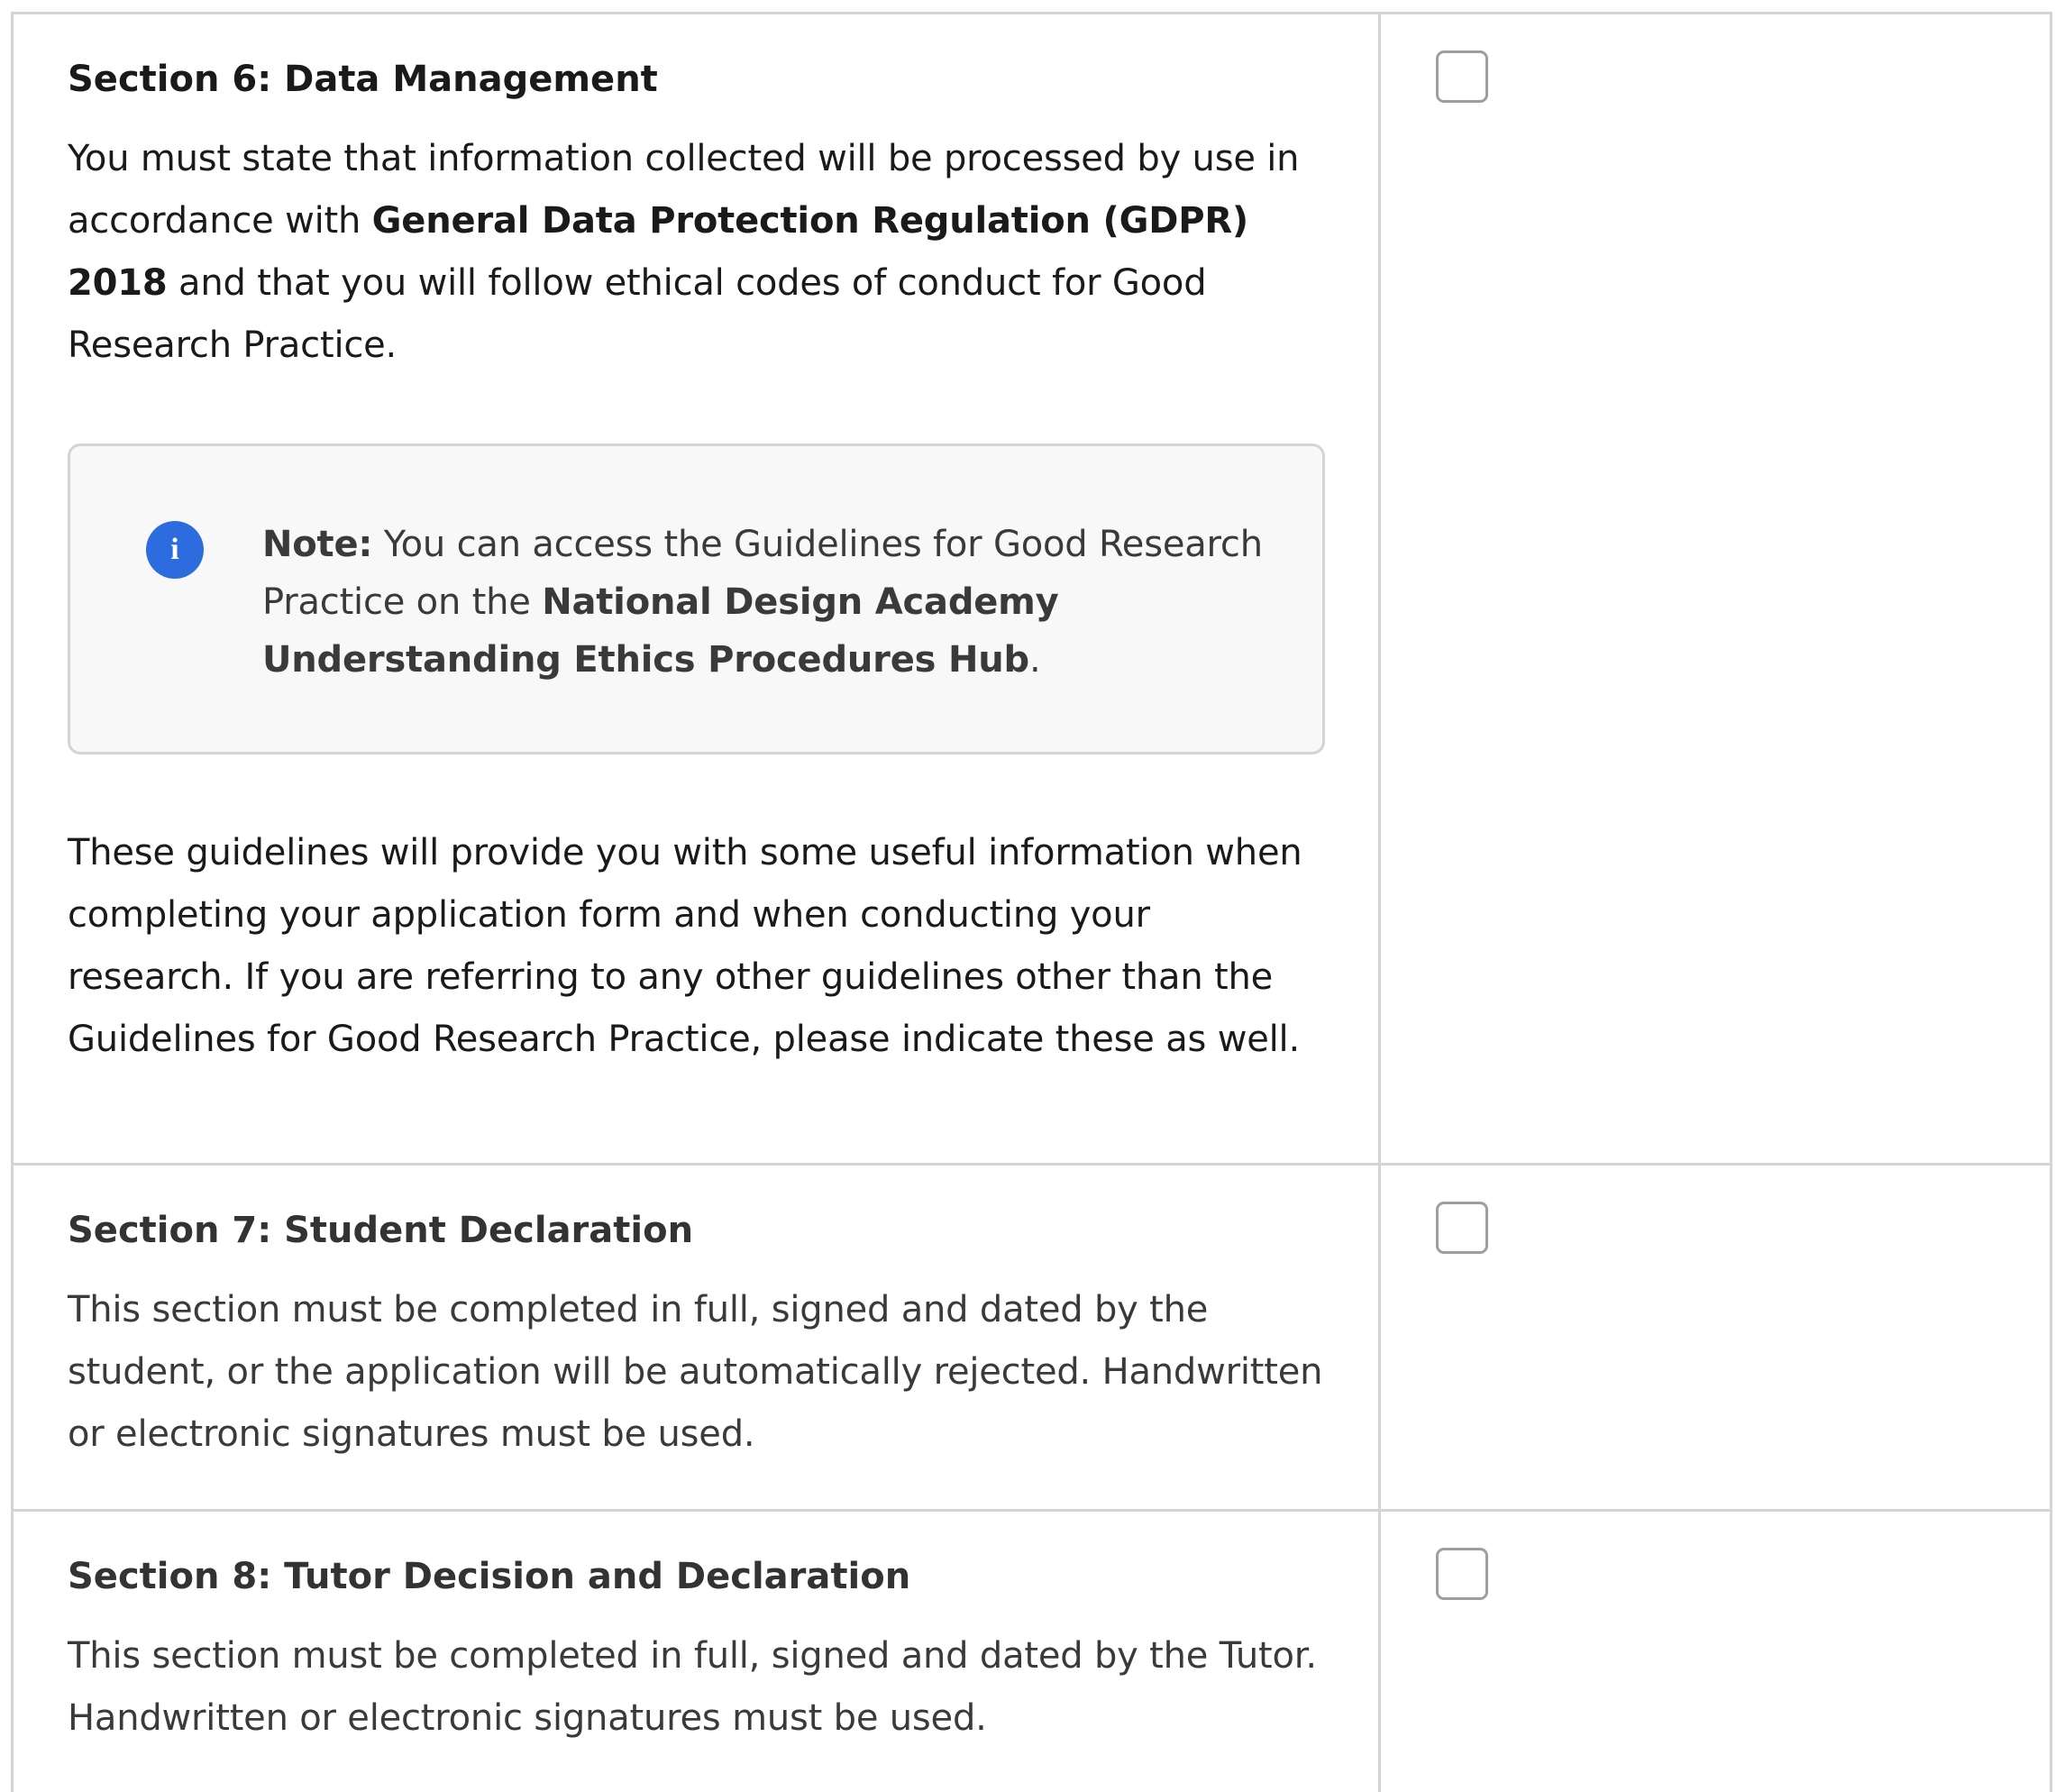  Describe the element at coordinates (381, 1230) in the screenshot. I see `section-7-title: Section 7: Student Declaration` at that location.